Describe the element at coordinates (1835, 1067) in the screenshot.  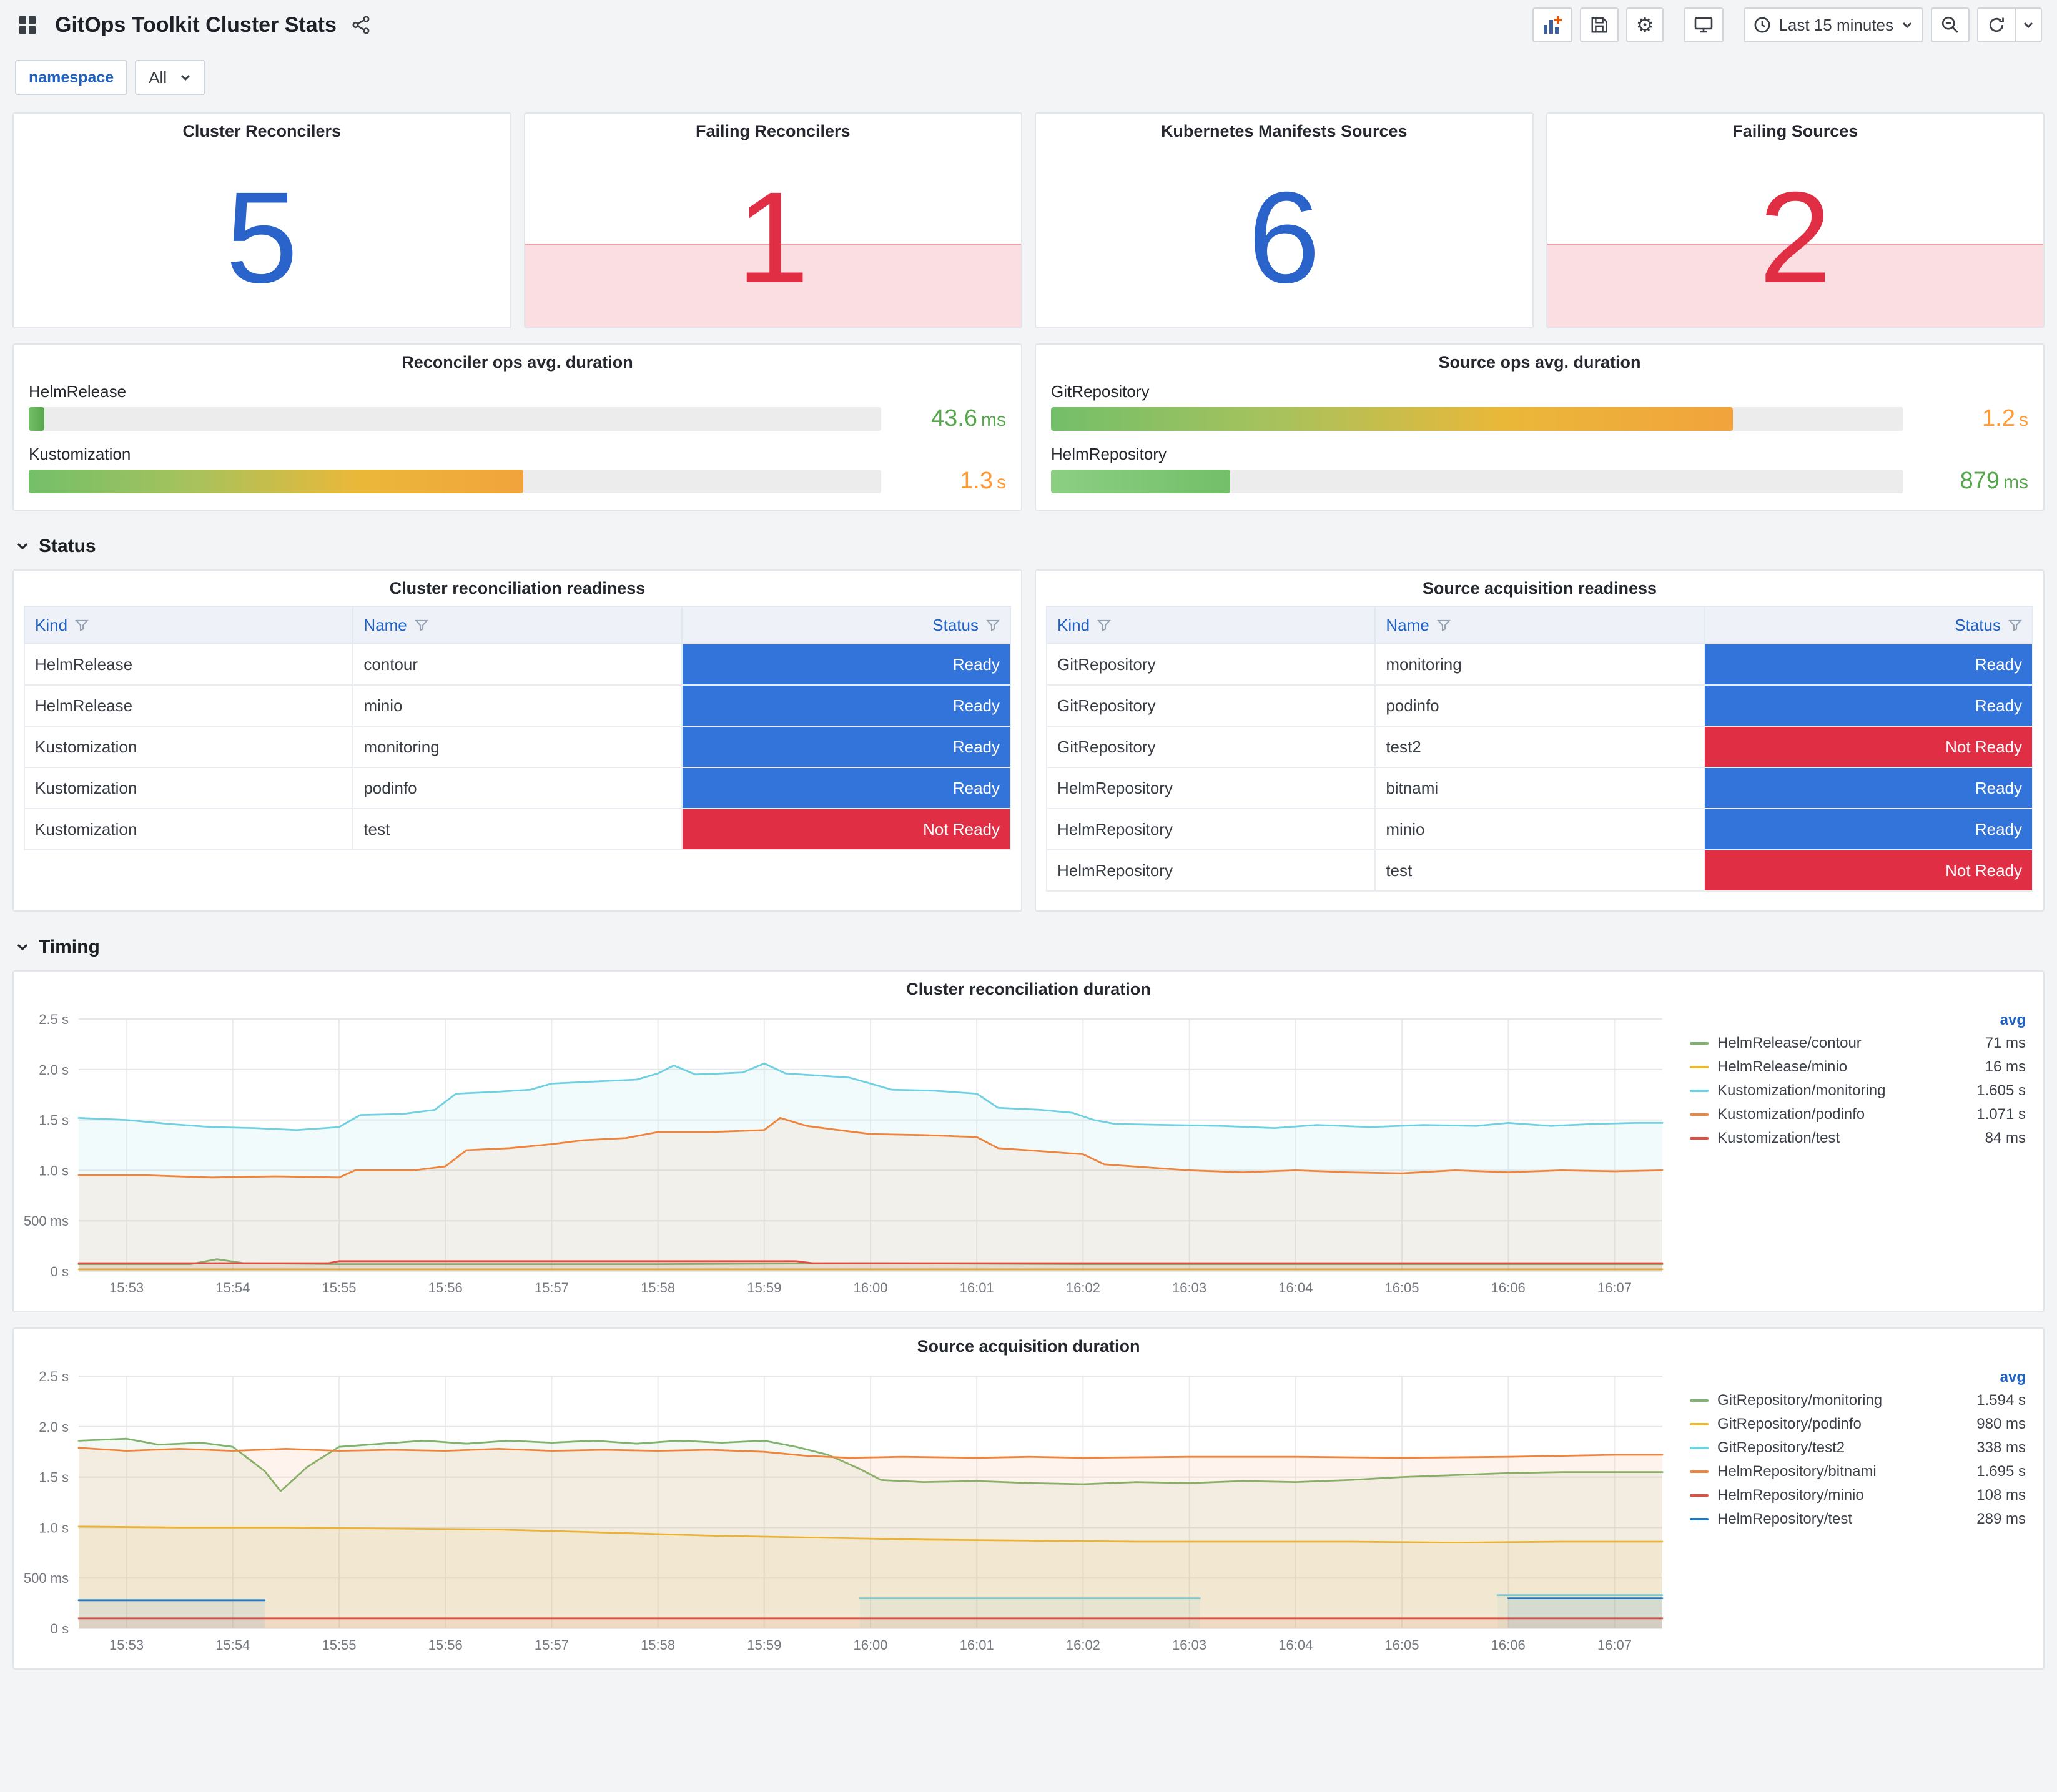
I see `series-name: HelmRelease/minio` at that location.